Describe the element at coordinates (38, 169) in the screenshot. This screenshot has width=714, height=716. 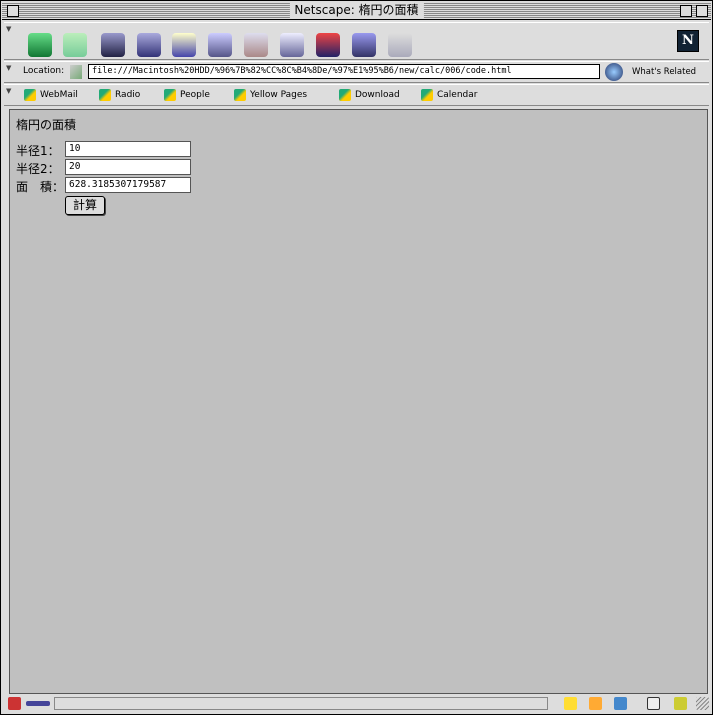
I see `radius2-label: 半径2：` at that location.